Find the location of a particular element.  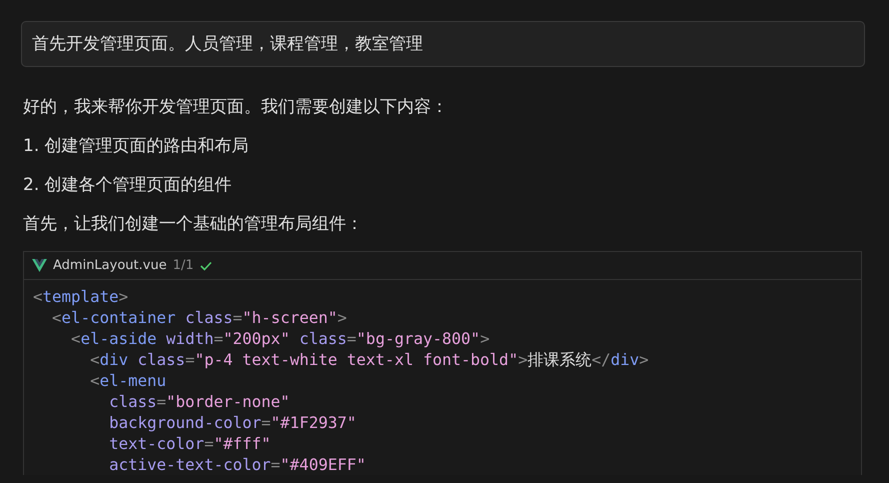

code-line: <el-container class="h-screen"> is located at coordinates (199, 317).